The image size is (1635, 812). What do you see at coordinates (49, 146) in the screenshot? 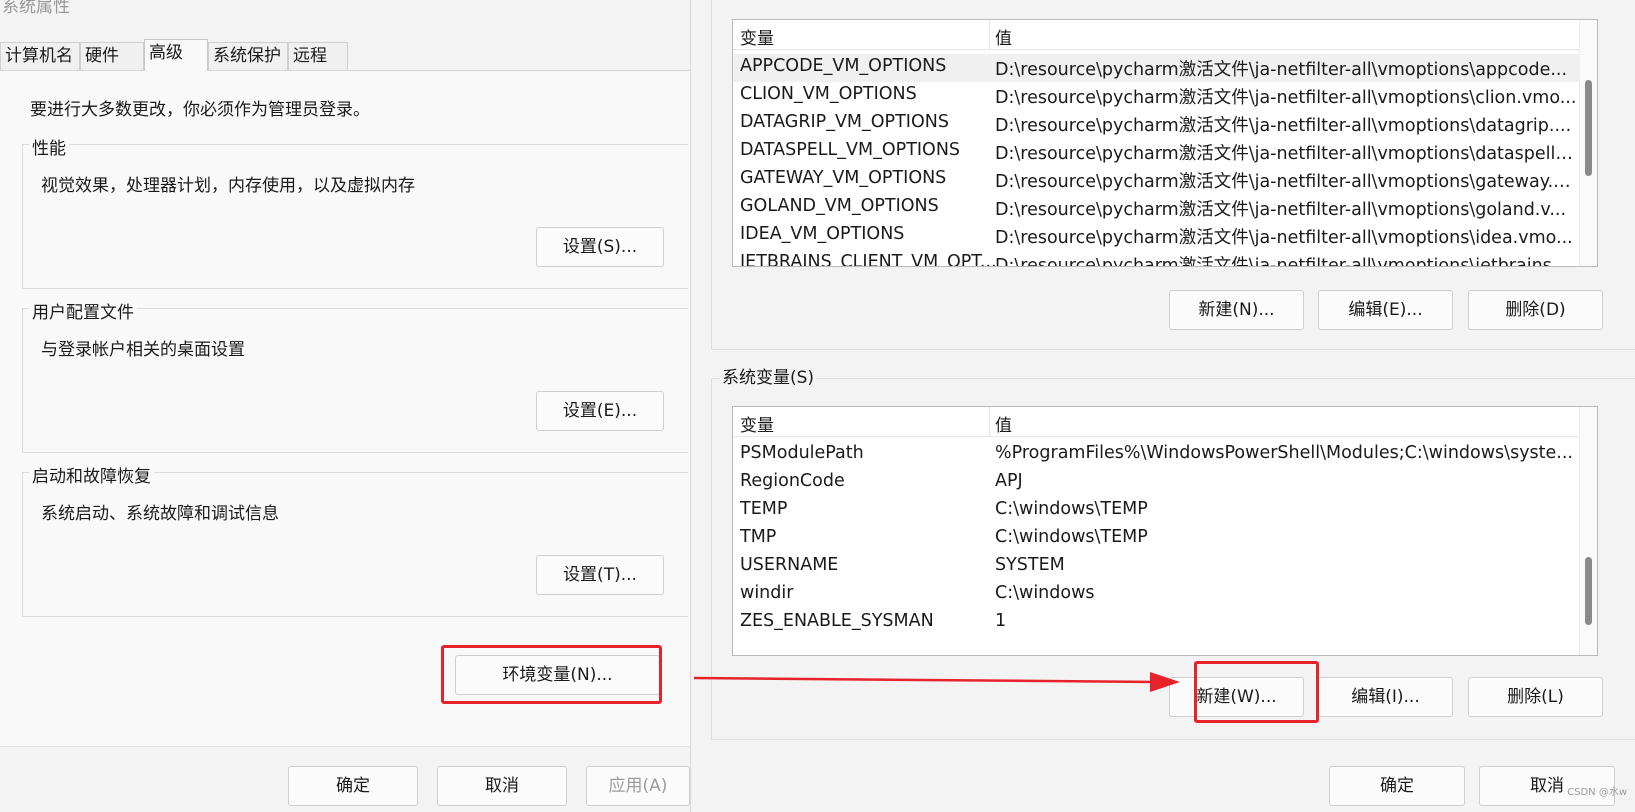
I see `group-title: 性能` at bounding box center [49, 146].